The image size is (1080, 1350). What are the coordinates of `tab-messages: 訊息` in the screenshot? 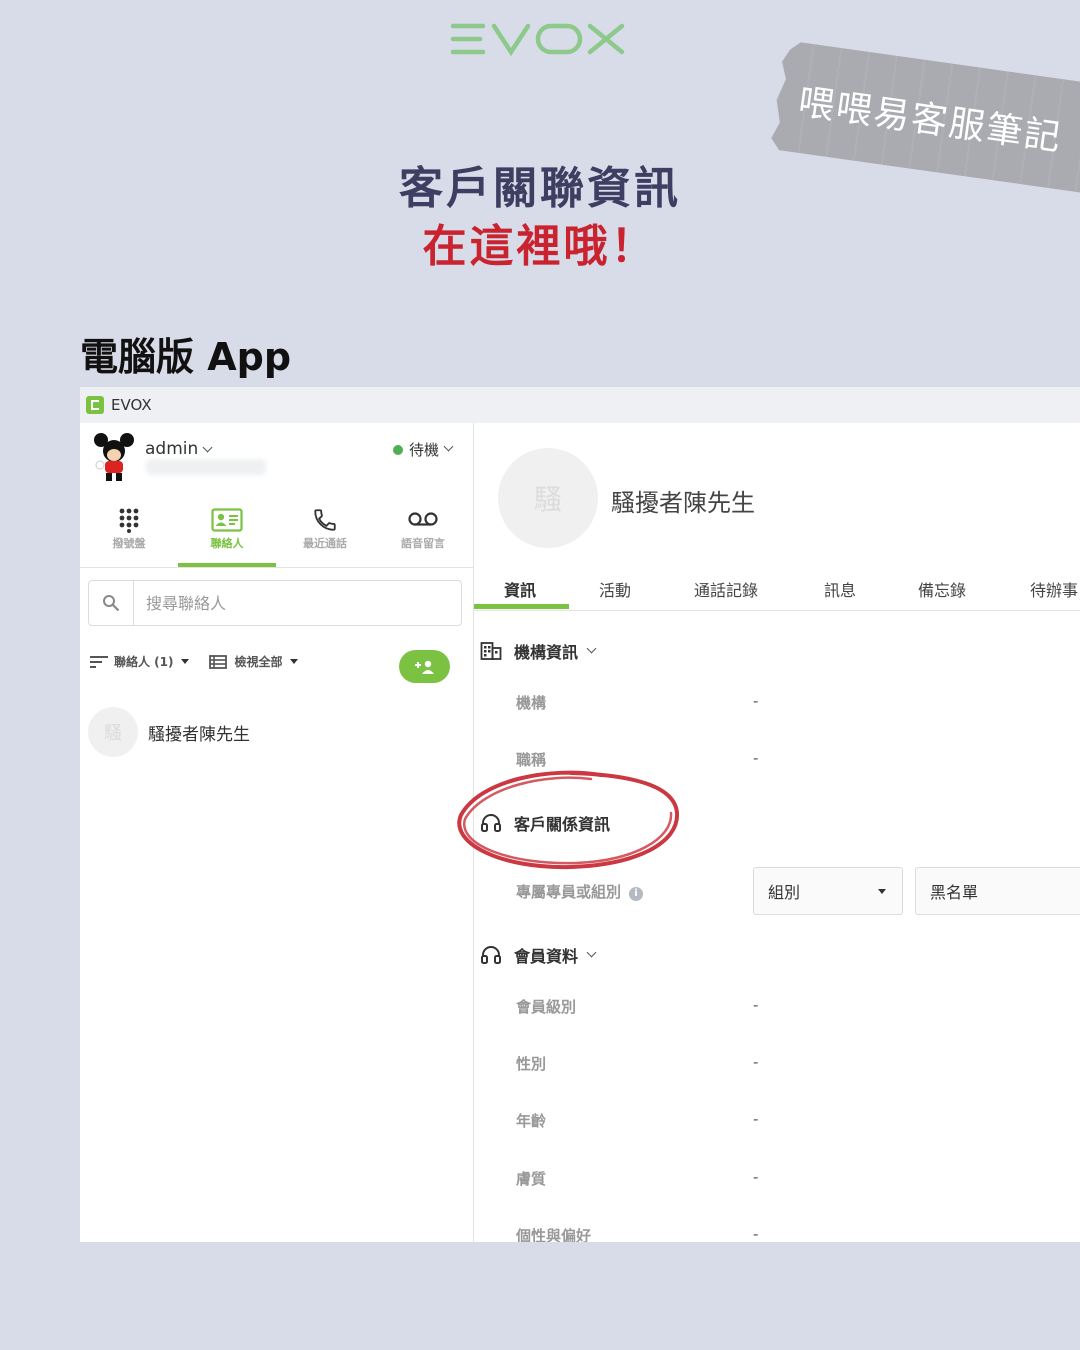 It's located at (840, 589).